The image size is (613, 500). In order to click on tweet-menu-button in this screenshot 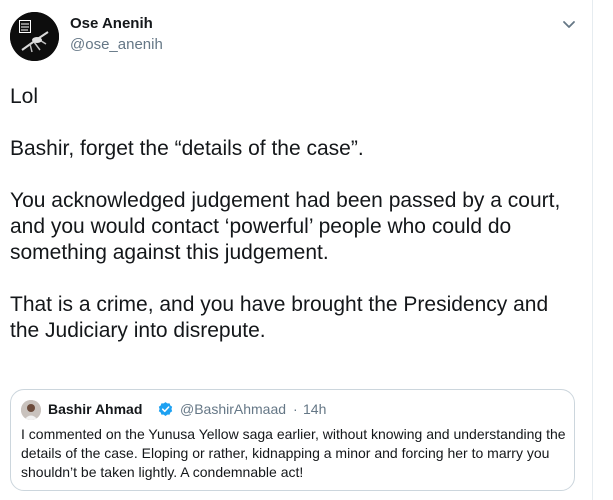, I will do `click(569, 24)`.